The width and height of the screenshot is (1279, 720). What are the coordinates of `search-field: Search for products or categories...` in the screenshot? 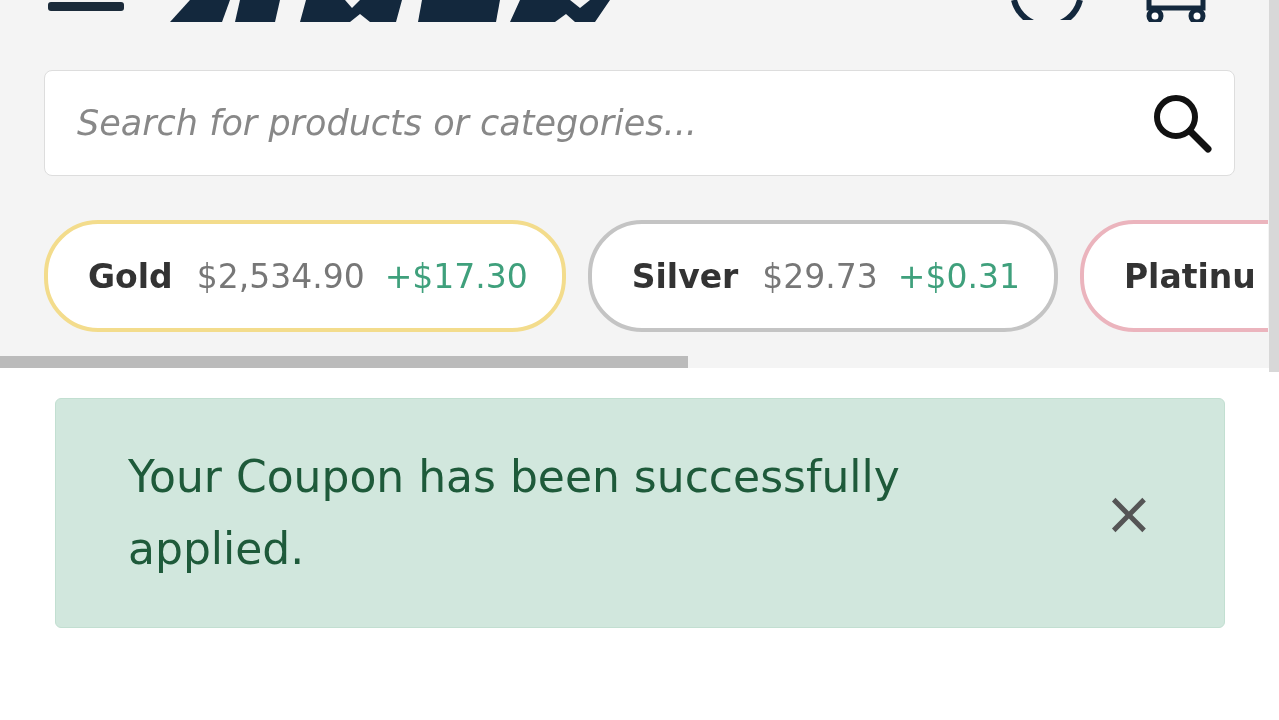 It's located at (612, 123).